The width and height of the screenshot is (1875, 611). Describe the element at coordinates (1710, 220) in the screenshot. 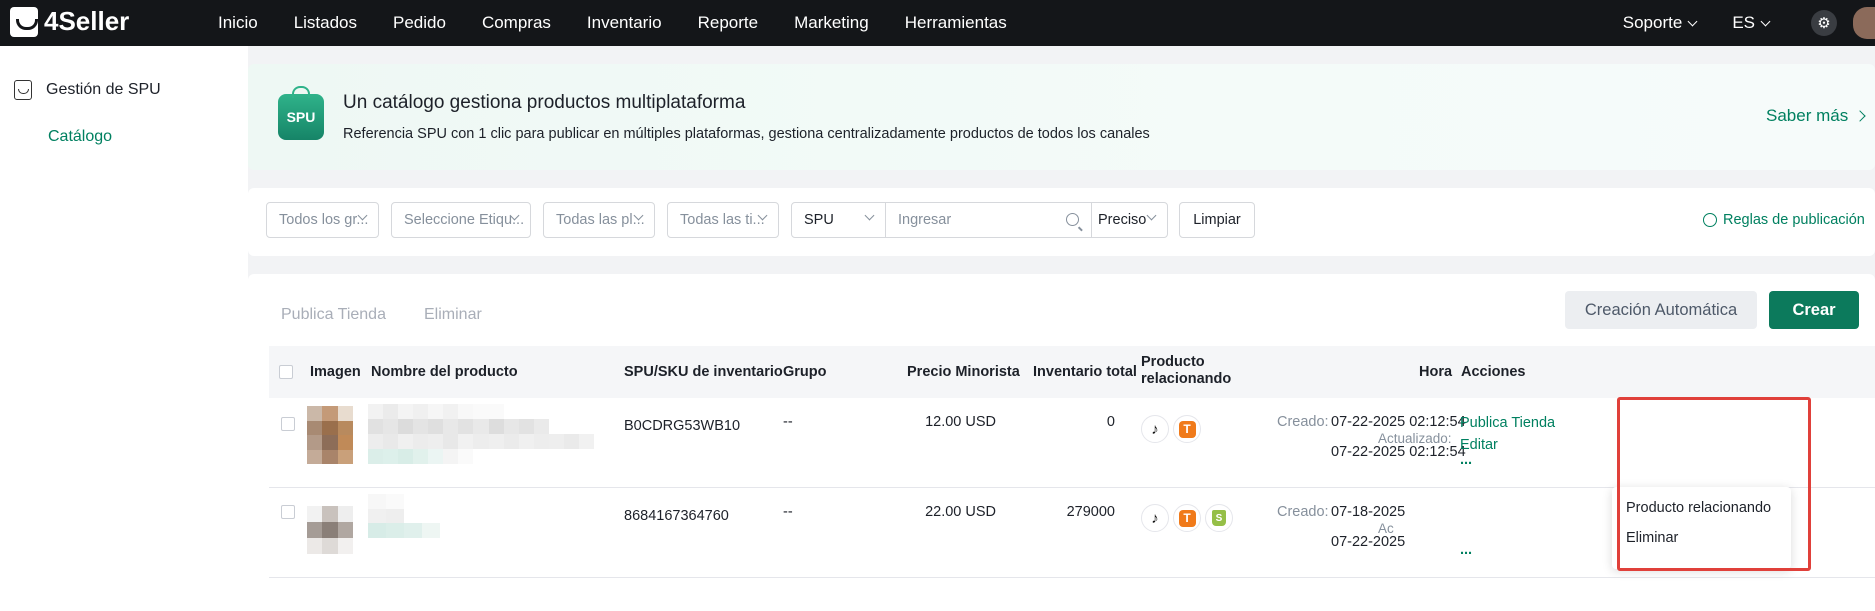

I see `gear-icon` at that location.